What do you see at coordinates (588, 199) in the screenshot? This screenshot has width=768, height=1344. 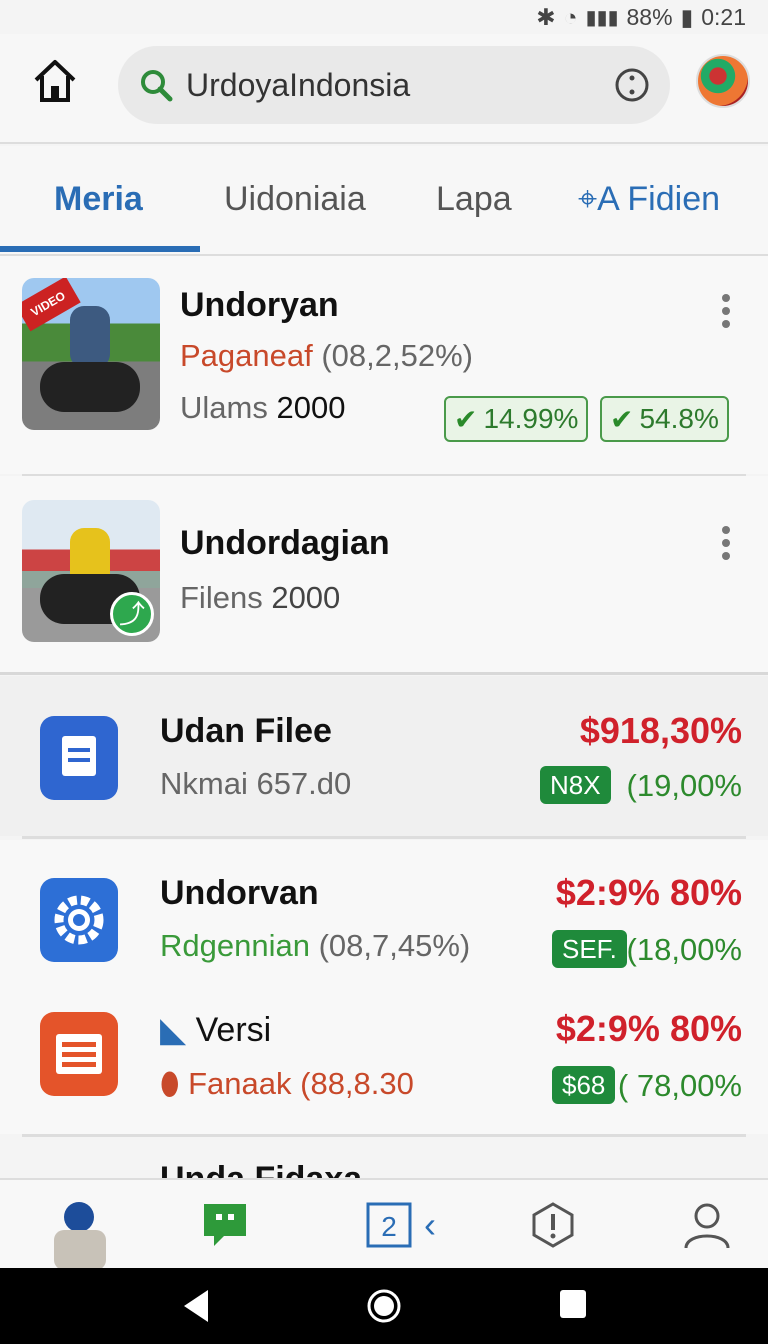 I see `target-icon: ⌖` at bounding box center [588, 199].